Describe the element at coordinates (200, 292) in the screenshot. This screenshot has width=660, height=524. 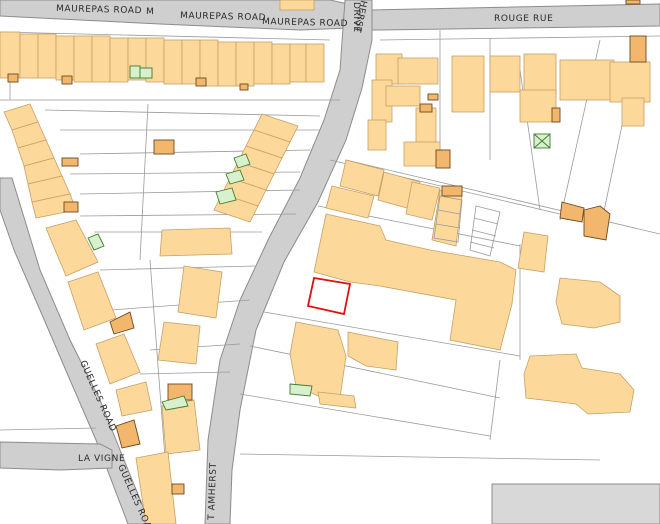
I see `building-block-a` at that location.